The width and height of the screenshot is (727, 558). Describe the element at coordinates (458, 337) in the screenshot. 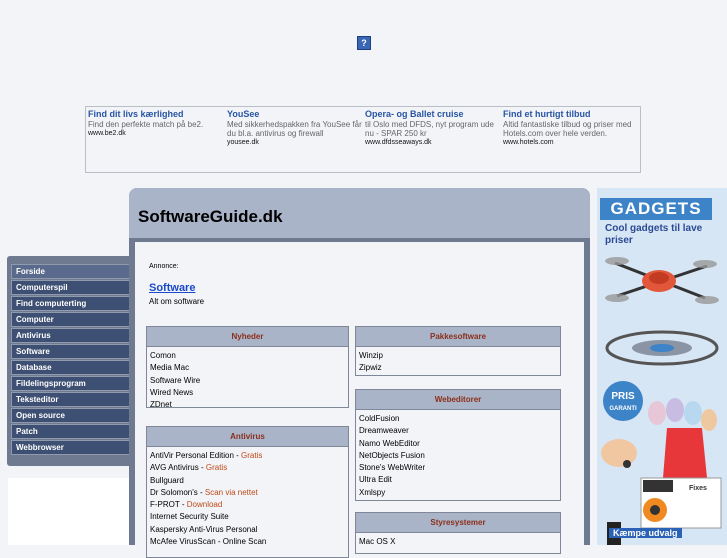

I see `box-title: Pakkesoftware` at that location.